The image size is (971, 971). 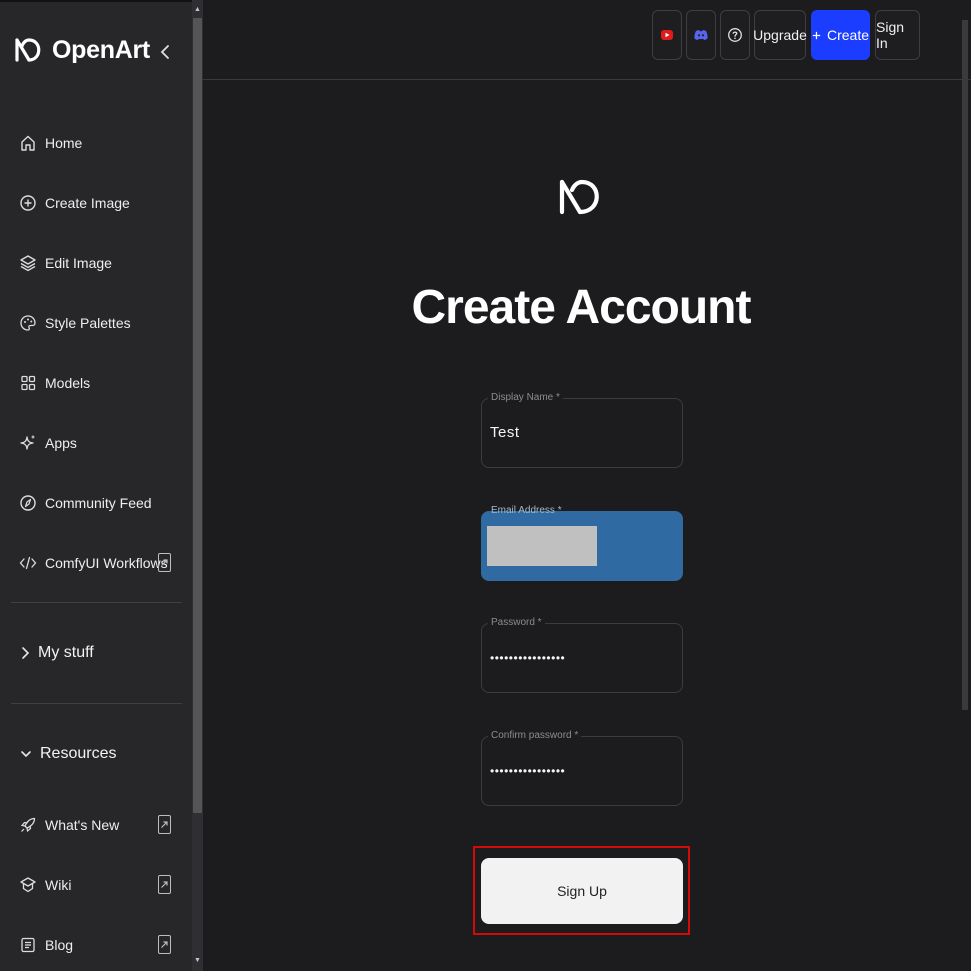 What do you see at coordinates (68, 383) in the screenshot?
I see `sidebar-item-label: Models` at bounding box center [68, 383].